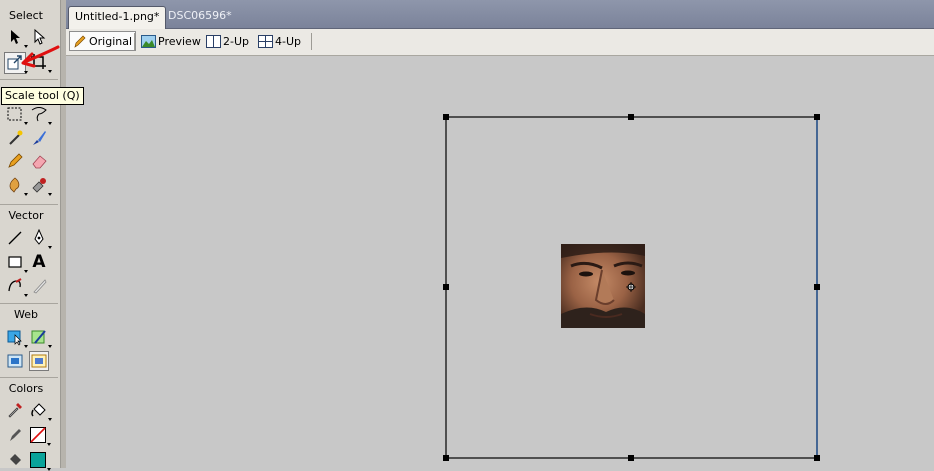 The image size is (934, 471). Describe the element at coordinates (39, 138) in the screenshot. I see `brush-icon` at that location.